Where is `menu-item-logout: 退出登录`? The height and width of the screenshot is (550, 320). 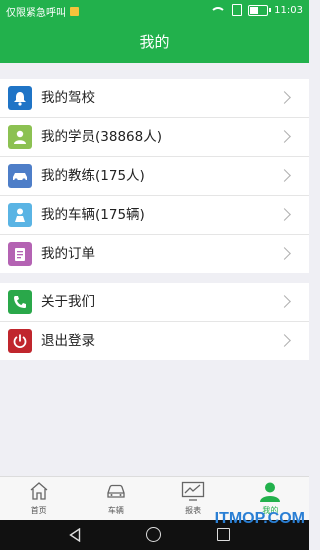 menu-item-logout: 退出登录 is located at coordinates (154, 341).